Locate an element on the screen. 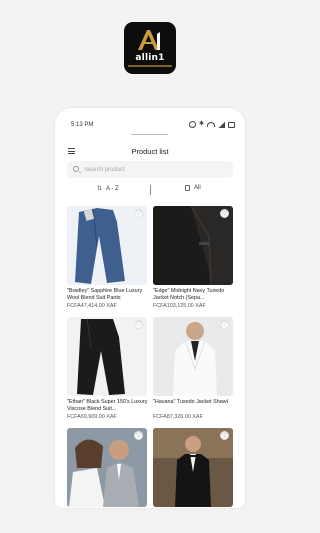 This screenshot has width=320, height=533. product-price: FCFA69,909.00 XAF is located at coordinates (92, 417).